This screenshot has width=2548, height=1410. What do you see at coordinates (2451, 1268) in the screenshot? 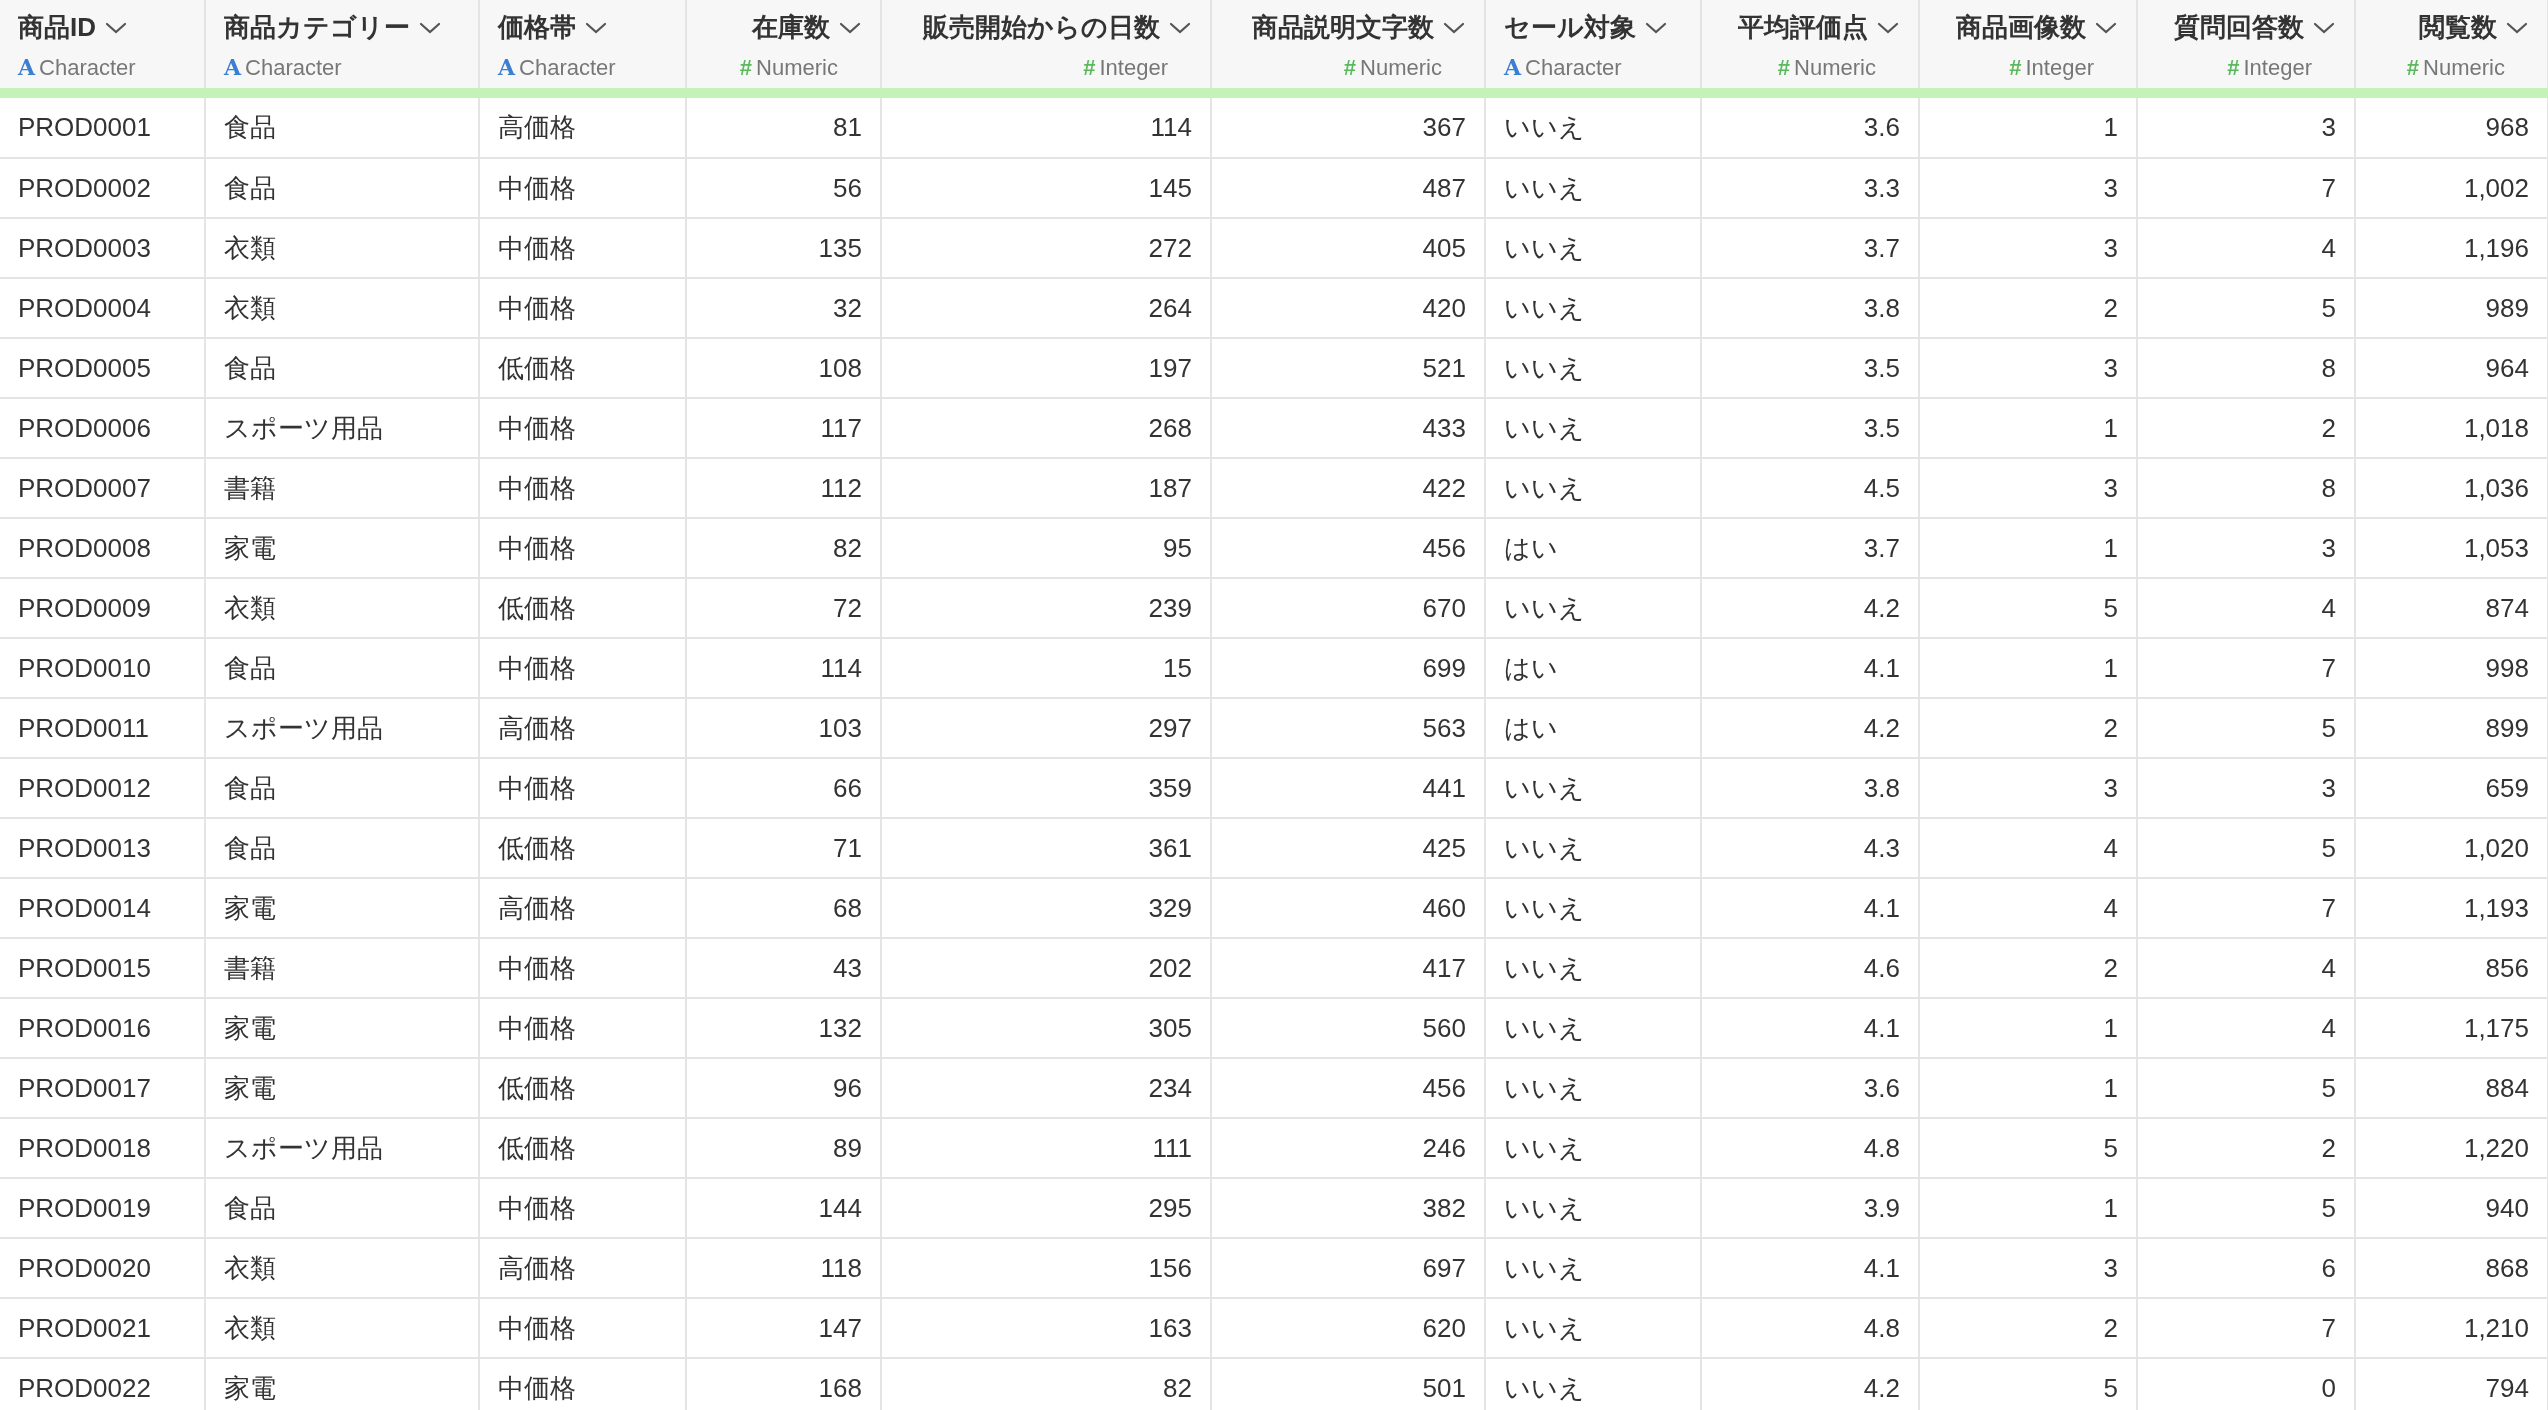
I see `table-cell: 868` at bounding box center [2451, 1268].